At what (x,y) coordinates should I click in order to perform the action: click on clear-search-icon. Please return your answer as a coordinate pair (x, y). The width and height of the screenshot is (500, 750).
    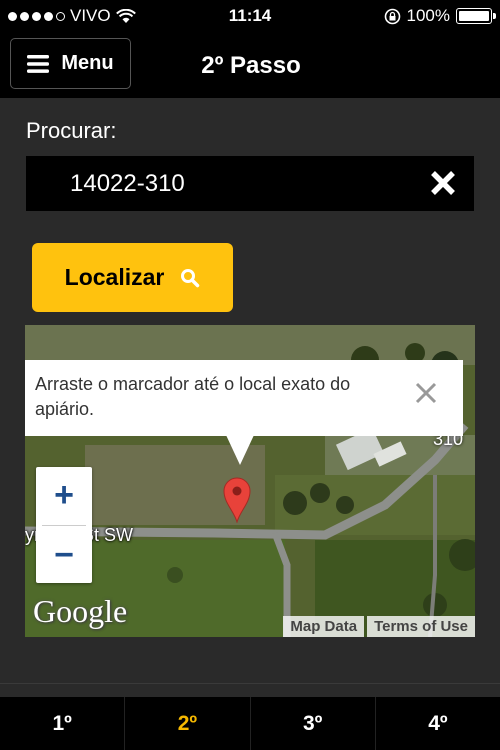
    Looking at the image, I should click on (443, 183).